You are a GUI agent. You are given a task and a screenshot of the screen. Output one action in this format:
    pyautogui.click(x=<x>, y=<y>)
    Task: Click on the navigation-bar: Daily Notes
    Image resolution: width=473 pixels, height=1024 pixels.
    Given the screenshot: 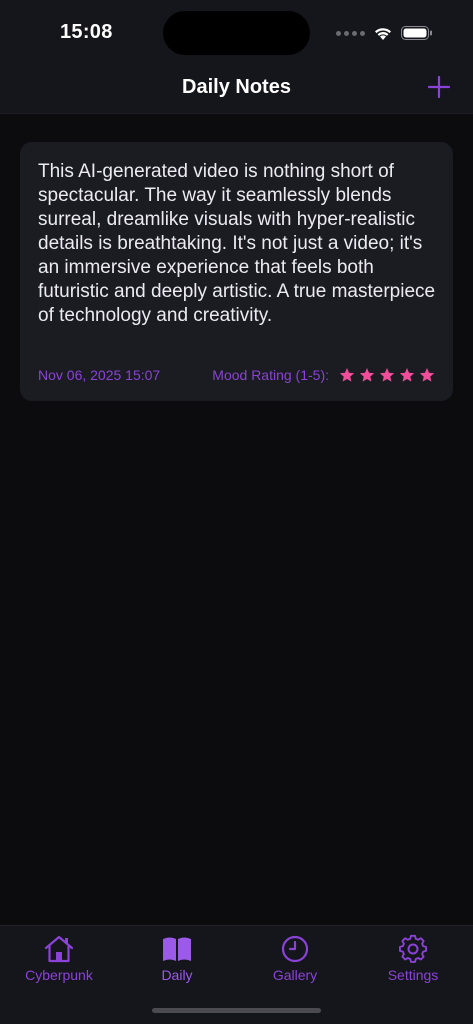 What is the action you would take?
    pyautogui.click(x=236, y=89)
    